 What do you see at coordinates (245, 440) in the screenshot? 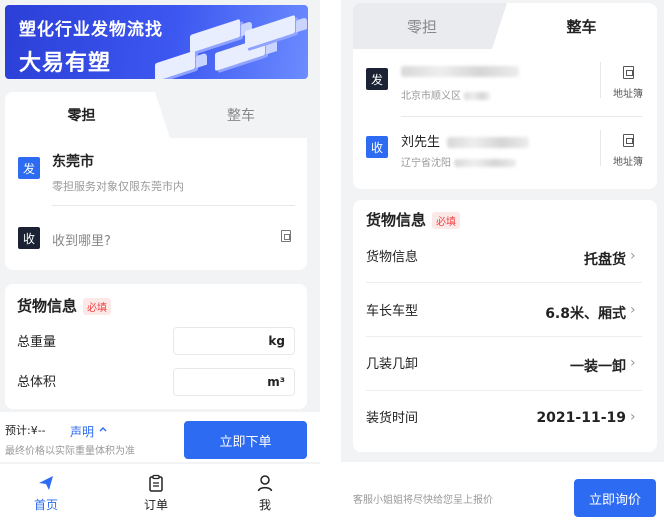
I see `place-order-button: 立即下单` at bounding box center [245, 440].